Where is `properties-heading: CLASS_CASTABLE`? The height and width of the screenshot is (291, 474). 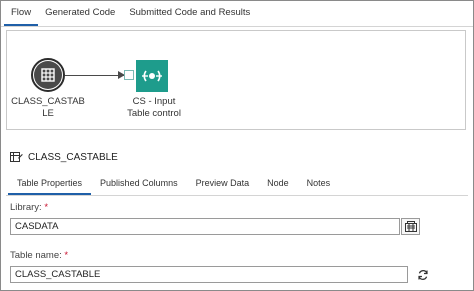
properties-heading: CLASS_CASTABLE is located at coordinates (64, 157).